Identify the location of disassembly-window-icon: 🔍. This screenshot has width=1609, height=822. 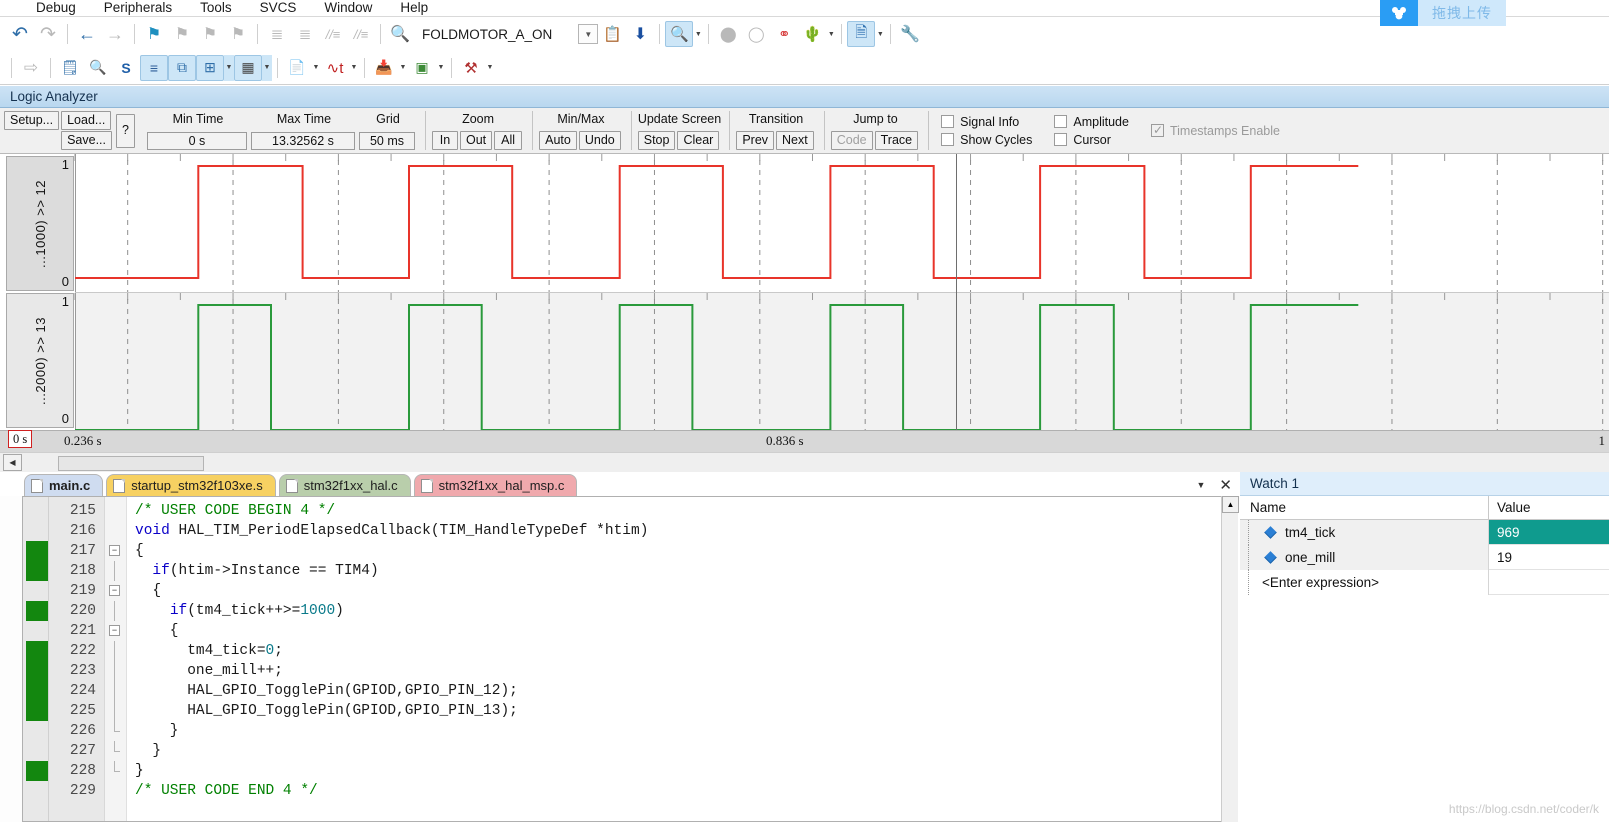
(98, 68).